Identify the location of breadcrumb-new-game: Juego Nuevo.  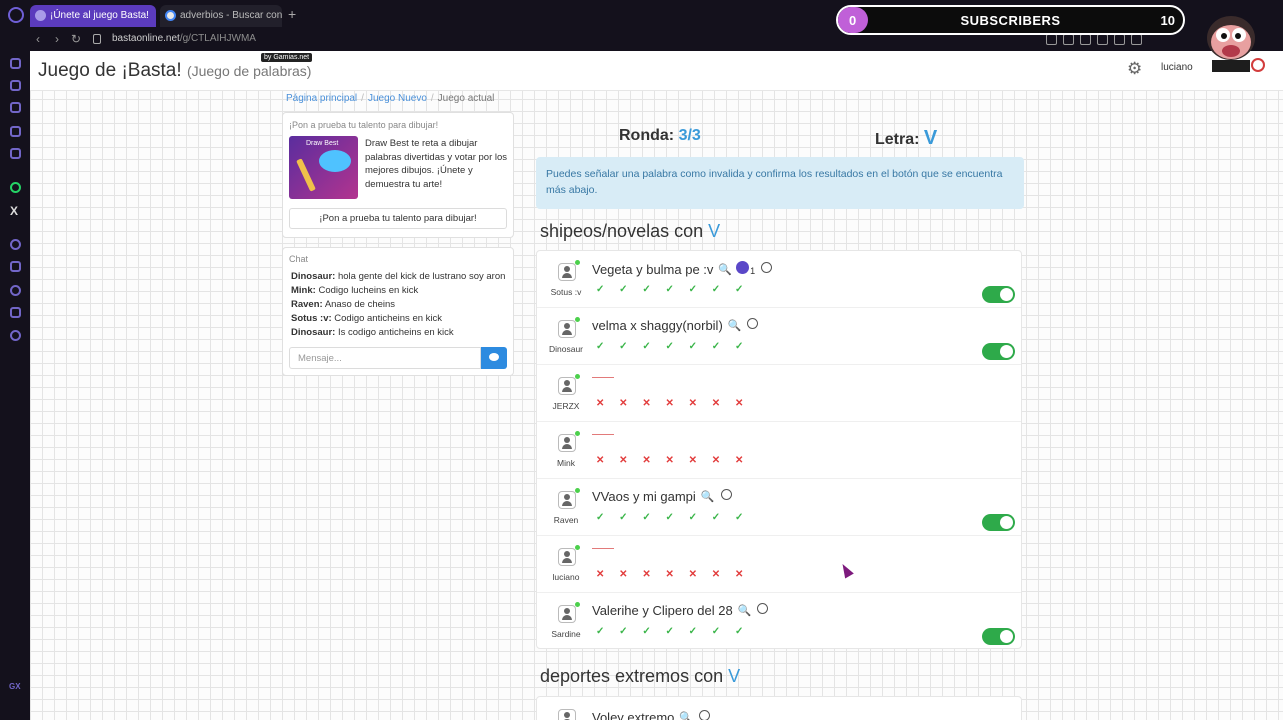
(397, 98).